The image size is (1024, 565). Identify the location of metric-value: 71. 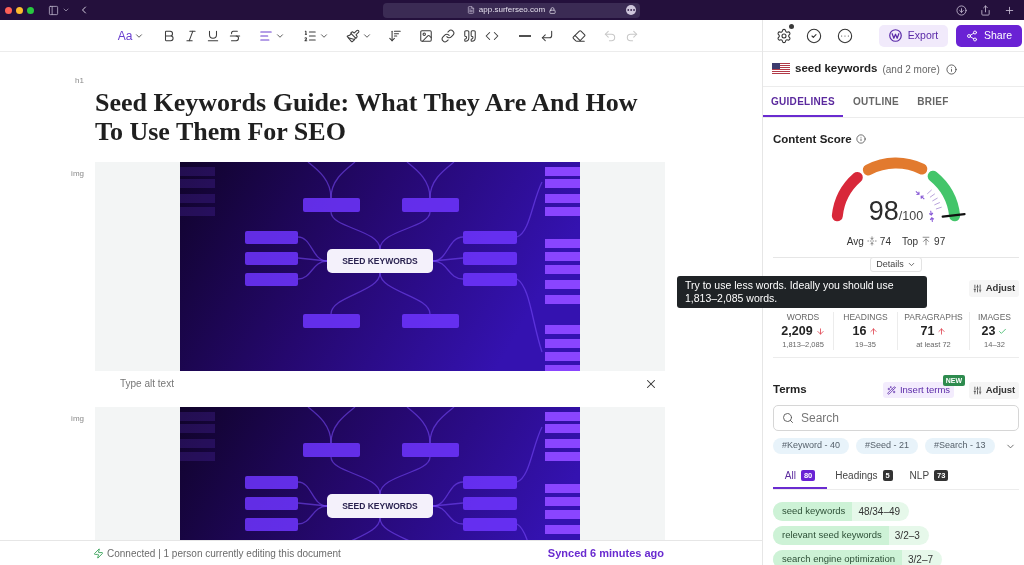
(927, 331).